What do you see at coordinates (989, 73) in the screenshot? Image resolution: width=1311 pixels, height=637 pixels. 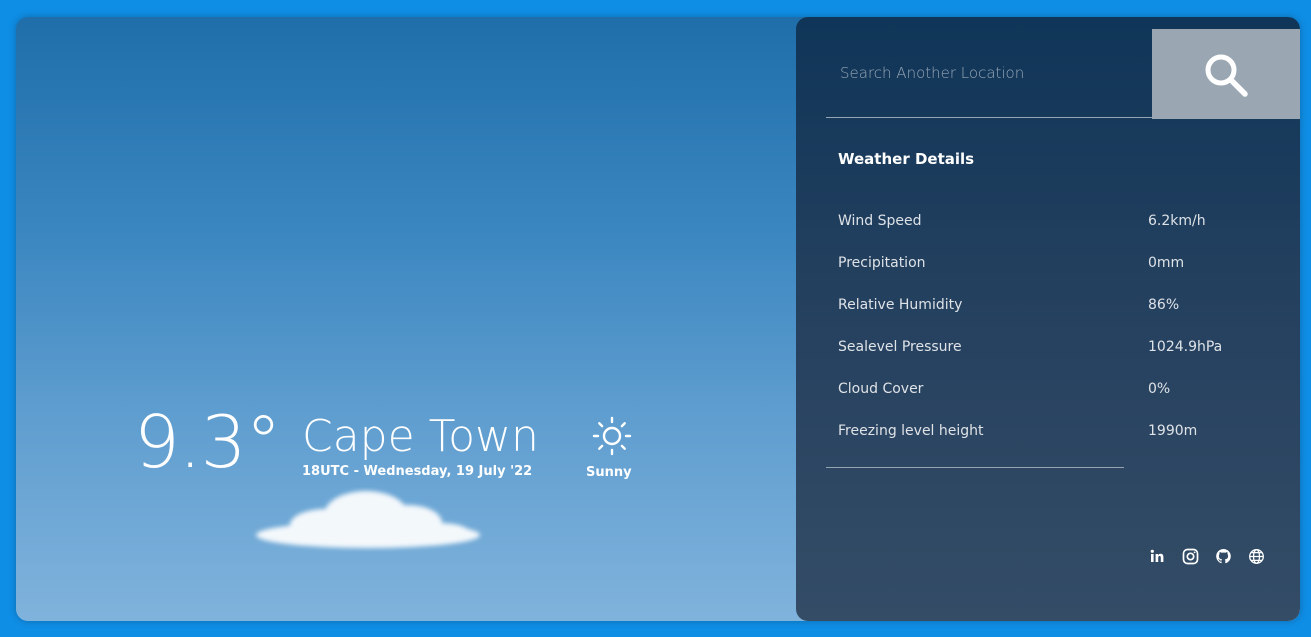 I see `search-input` at bounding box center [989, 73].